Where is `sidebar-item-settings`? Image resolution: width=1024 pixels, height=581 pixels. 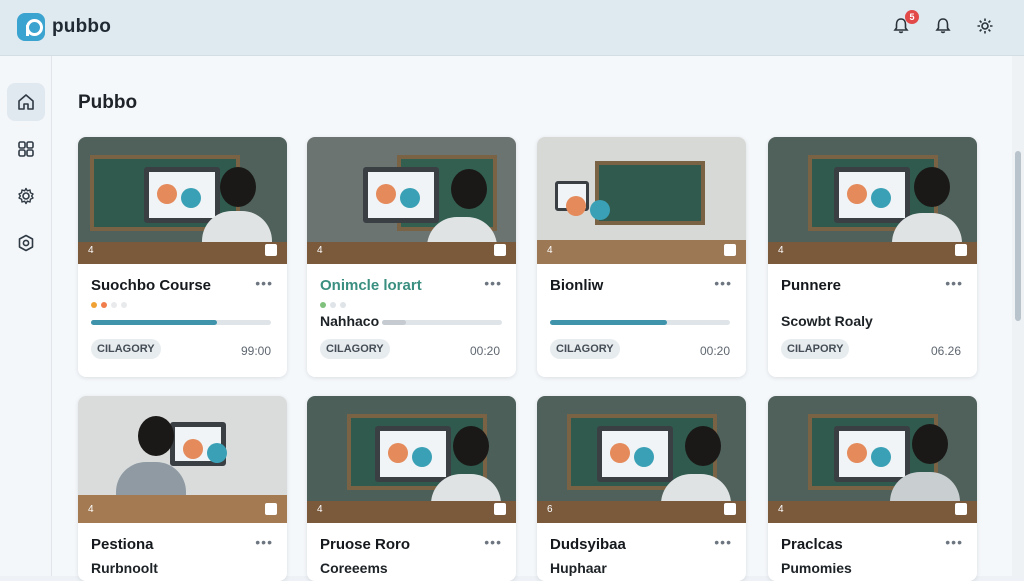 sidebar-item-settings is located at coordinates (26, 196).